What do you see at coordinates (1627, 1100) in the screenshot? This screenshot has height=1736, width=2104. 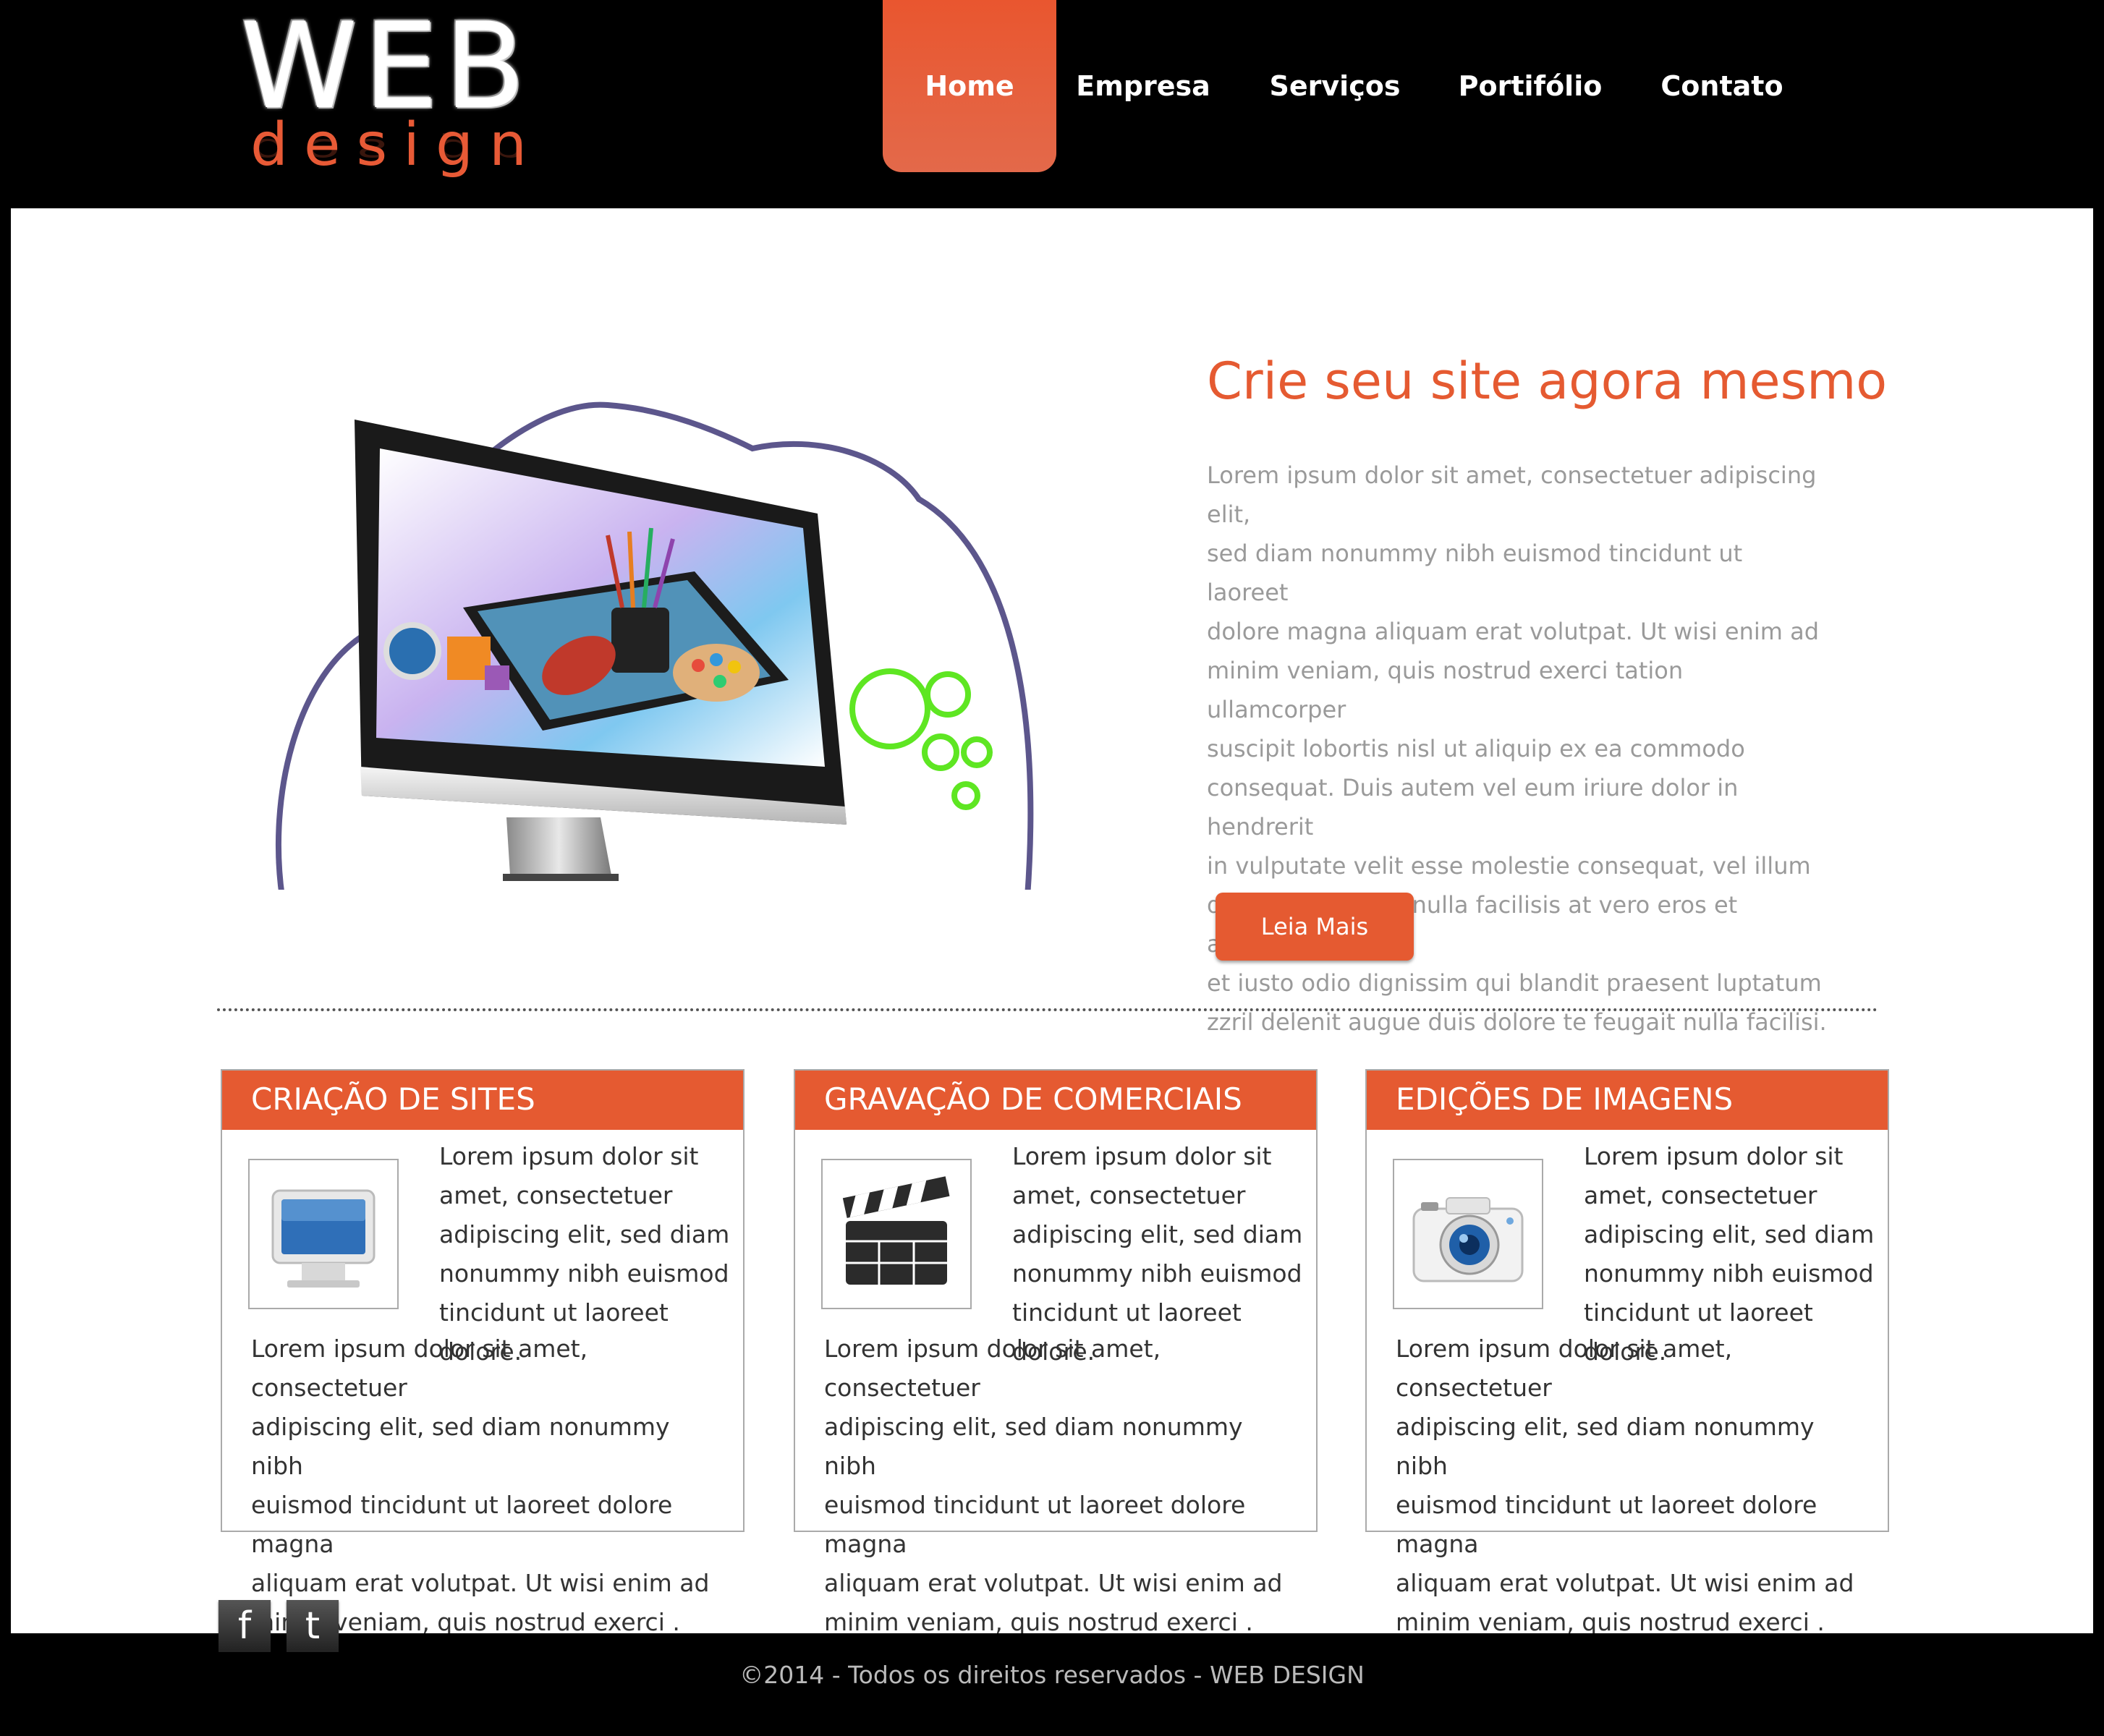 I see `card-title: EDIÇÕES DE IMAGENS` at bounding box center [1627, 1100].